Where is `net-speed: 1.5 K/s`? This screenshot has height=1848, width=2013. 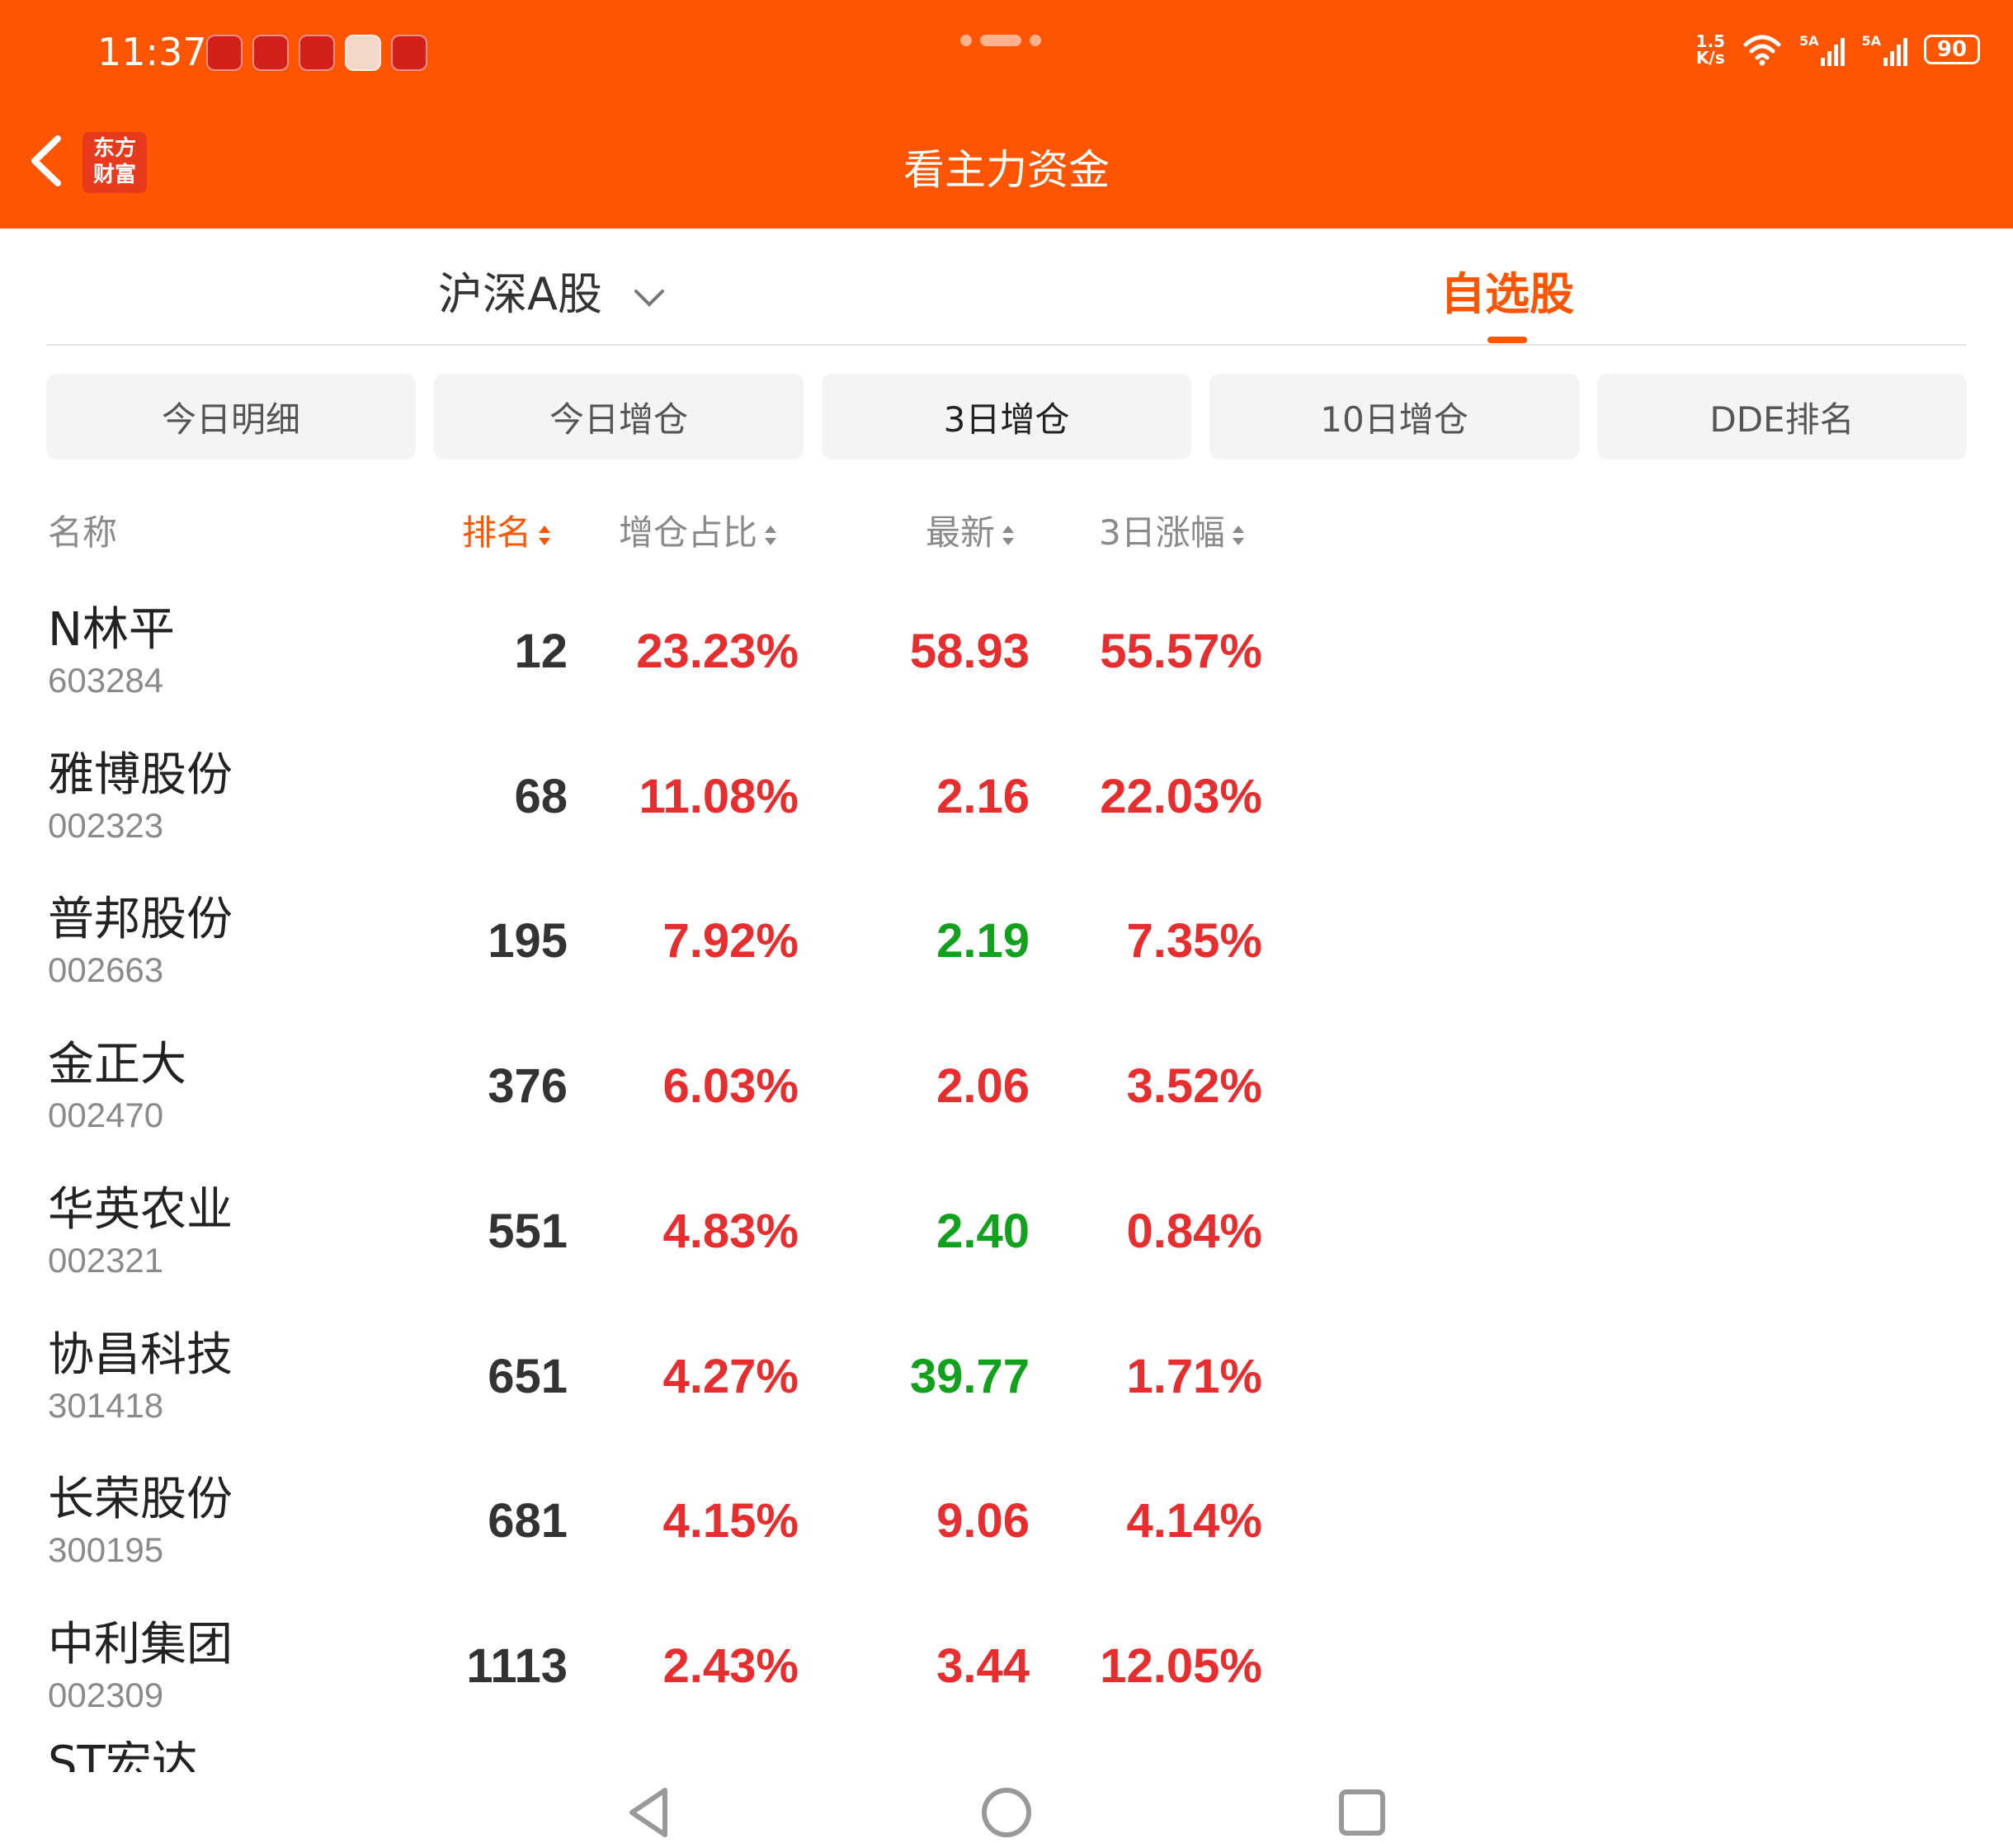 net-speed: 1.5 K/s is located at coordinates (1710, 49).